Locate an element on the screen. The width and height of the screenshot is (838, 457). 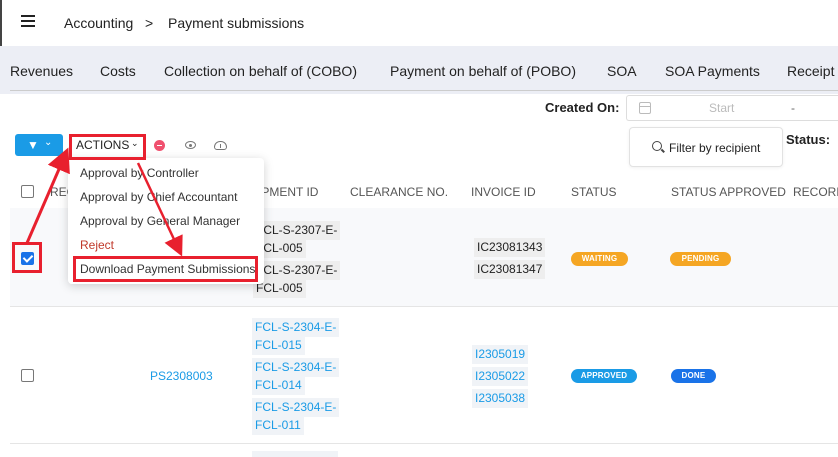
arrow-actions-to-download is located at coordinates (159, 209).